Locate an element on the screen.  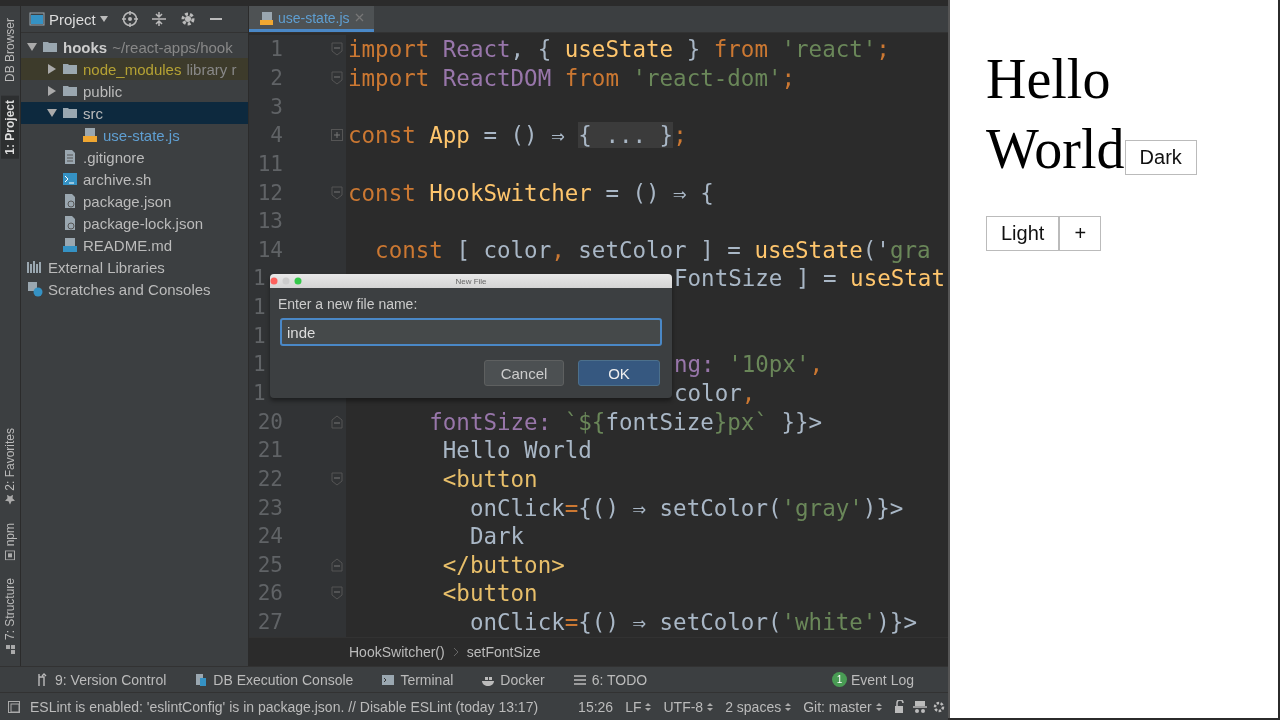
inspector-icon is located at coordinates (919, 706).